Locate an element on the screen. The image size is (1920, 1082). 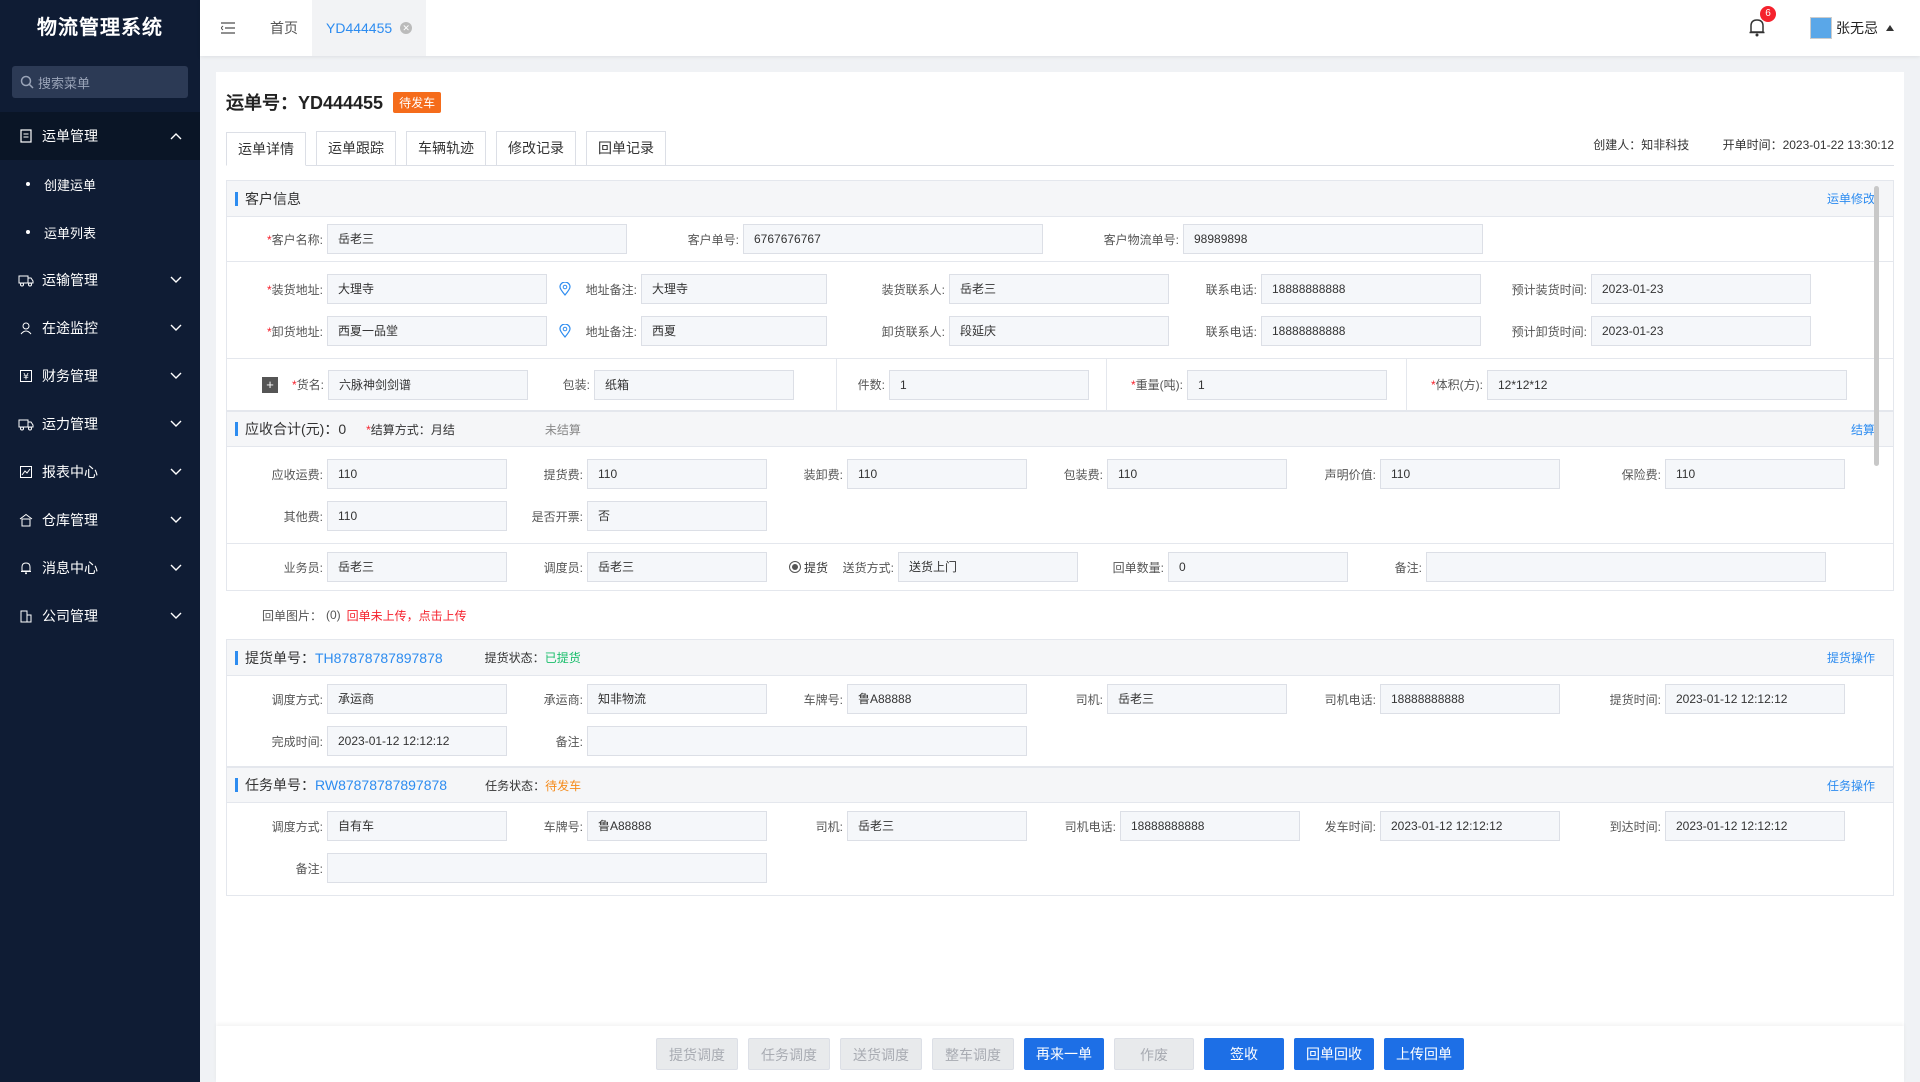
close-icon: ✕ is located at coordinates (406, 28).